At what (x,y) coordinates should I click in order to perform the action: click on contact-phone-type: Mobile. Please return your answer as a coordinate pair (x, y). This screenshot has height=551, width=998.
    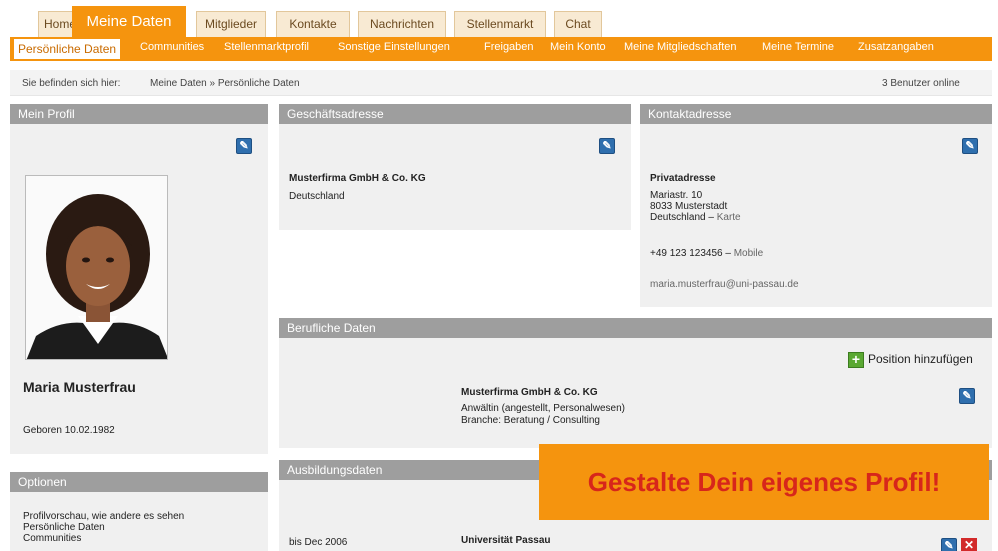
    Looking at the image, I should click on (748, 253).